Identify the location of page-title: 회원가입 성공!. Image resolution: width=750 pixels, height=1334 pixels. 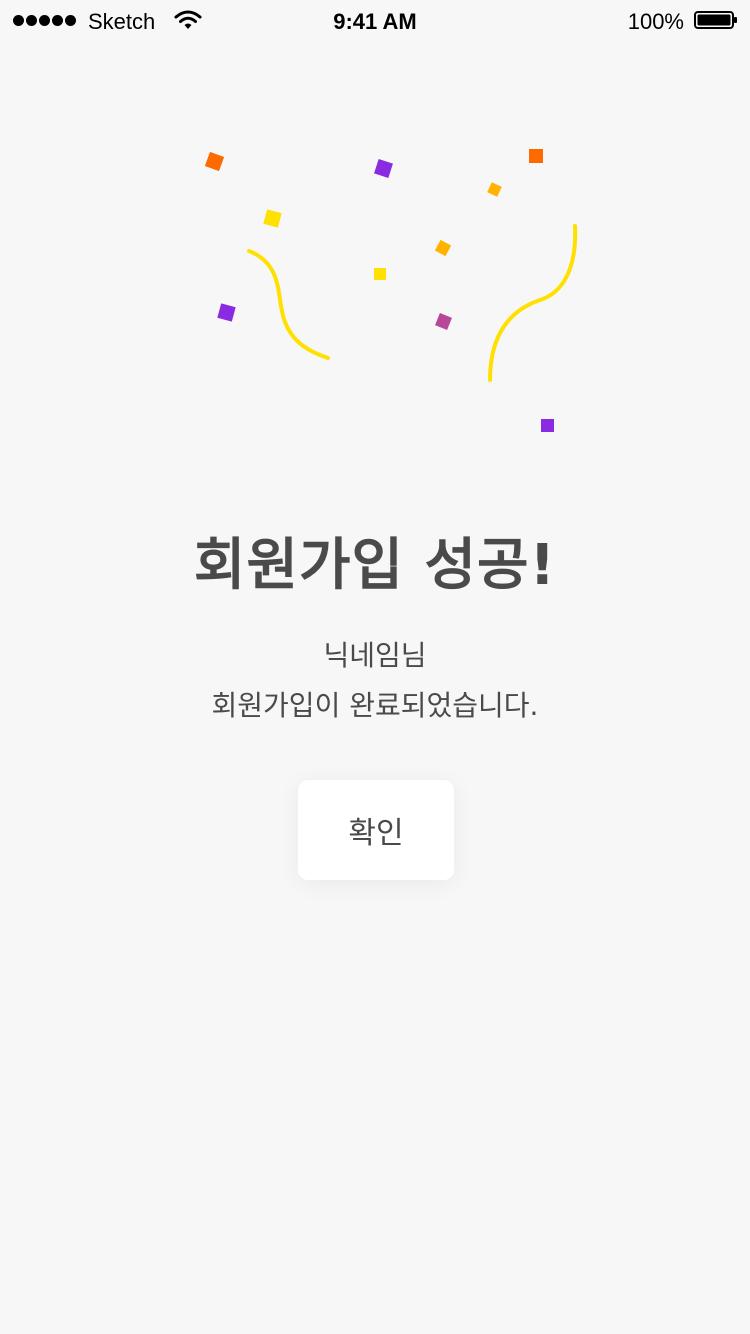
(375, 565).